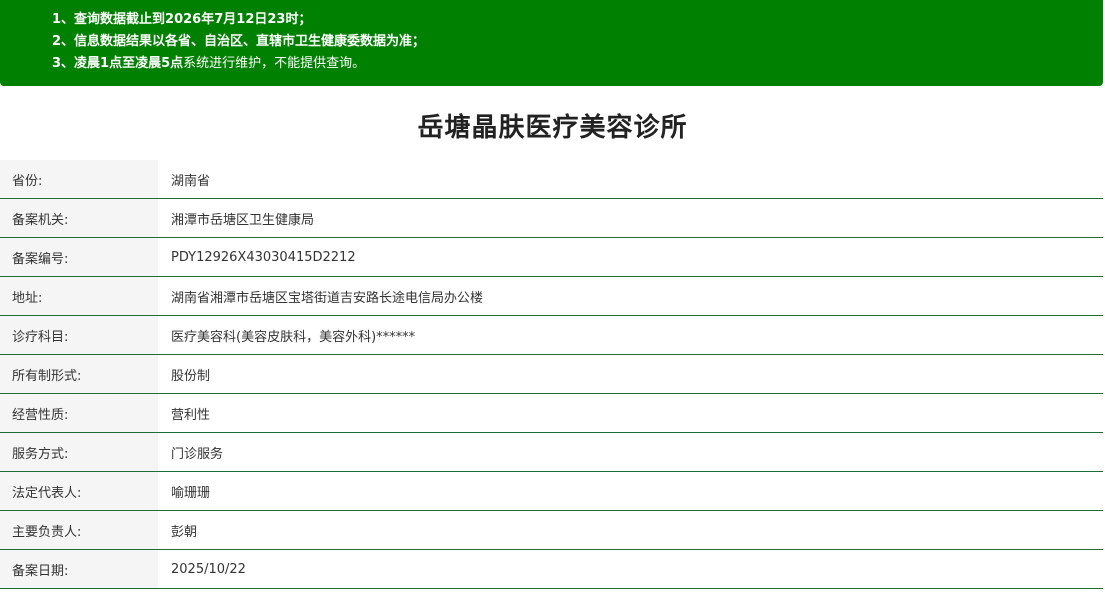  I want to click on row-label-principal: 主要负责人:, so click(79, 530).